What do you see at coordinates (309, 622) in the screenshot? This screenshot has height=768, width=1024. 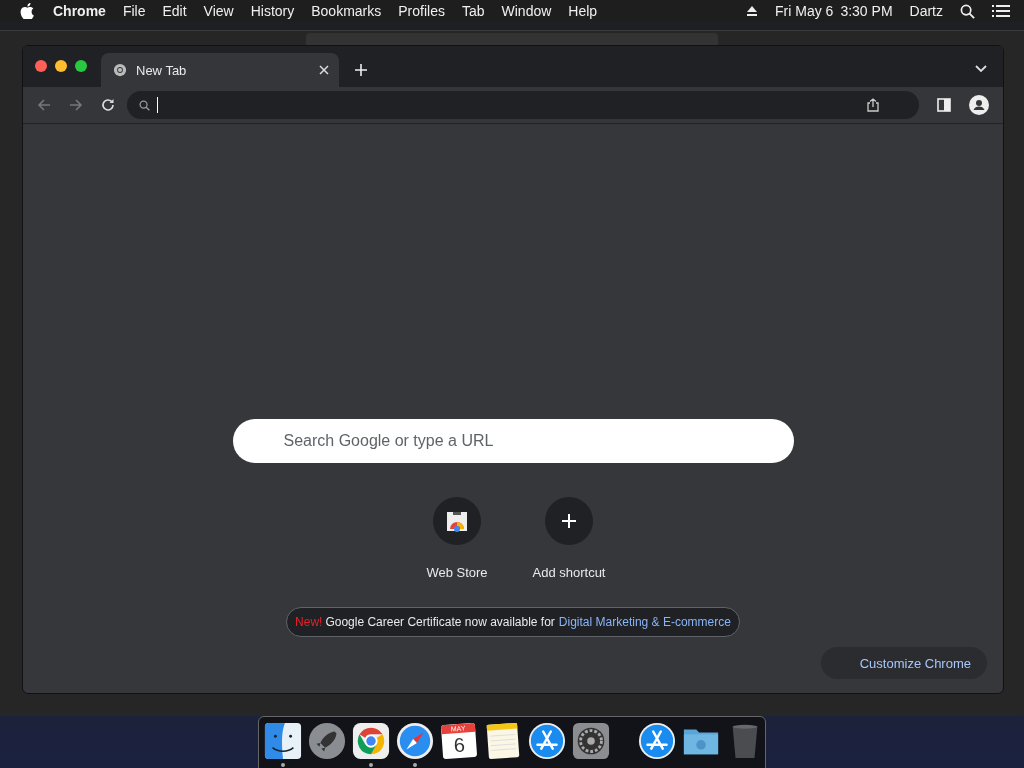 I see `new-label: New!` at bounding box center [309, 622].